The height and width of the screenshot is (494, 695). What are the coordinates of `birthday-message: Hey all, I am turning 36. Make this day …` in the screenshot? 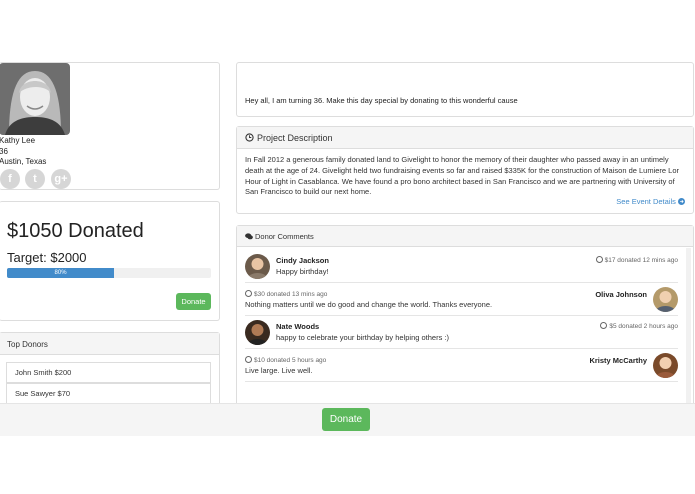 It's located at (381, 100).